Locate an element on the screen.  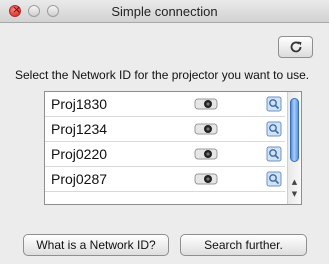
projector-name: Proj0287 is located at coordinates (79, 179).